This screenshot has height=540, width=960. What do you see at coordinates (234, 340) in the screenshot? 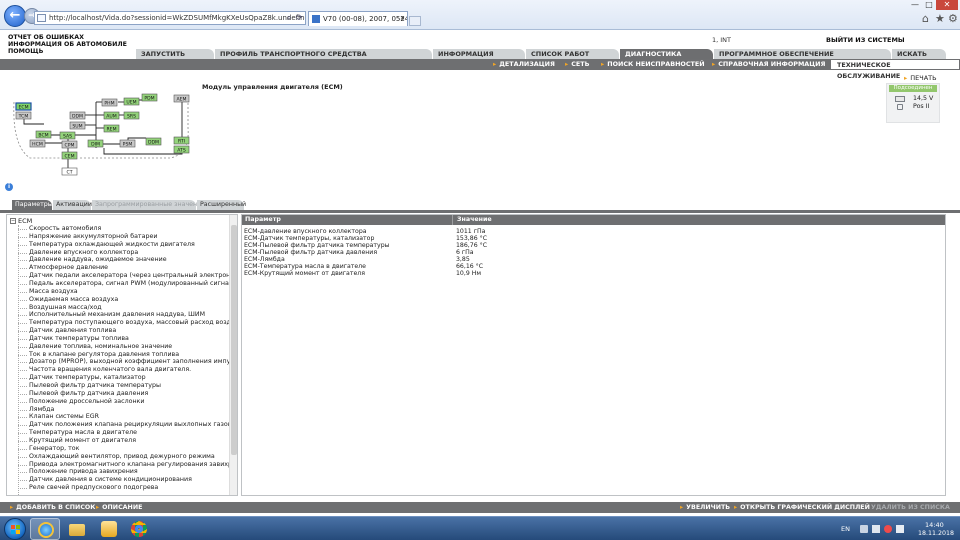
I see `scrollbar-thumb` at bounding box center [234, 340].